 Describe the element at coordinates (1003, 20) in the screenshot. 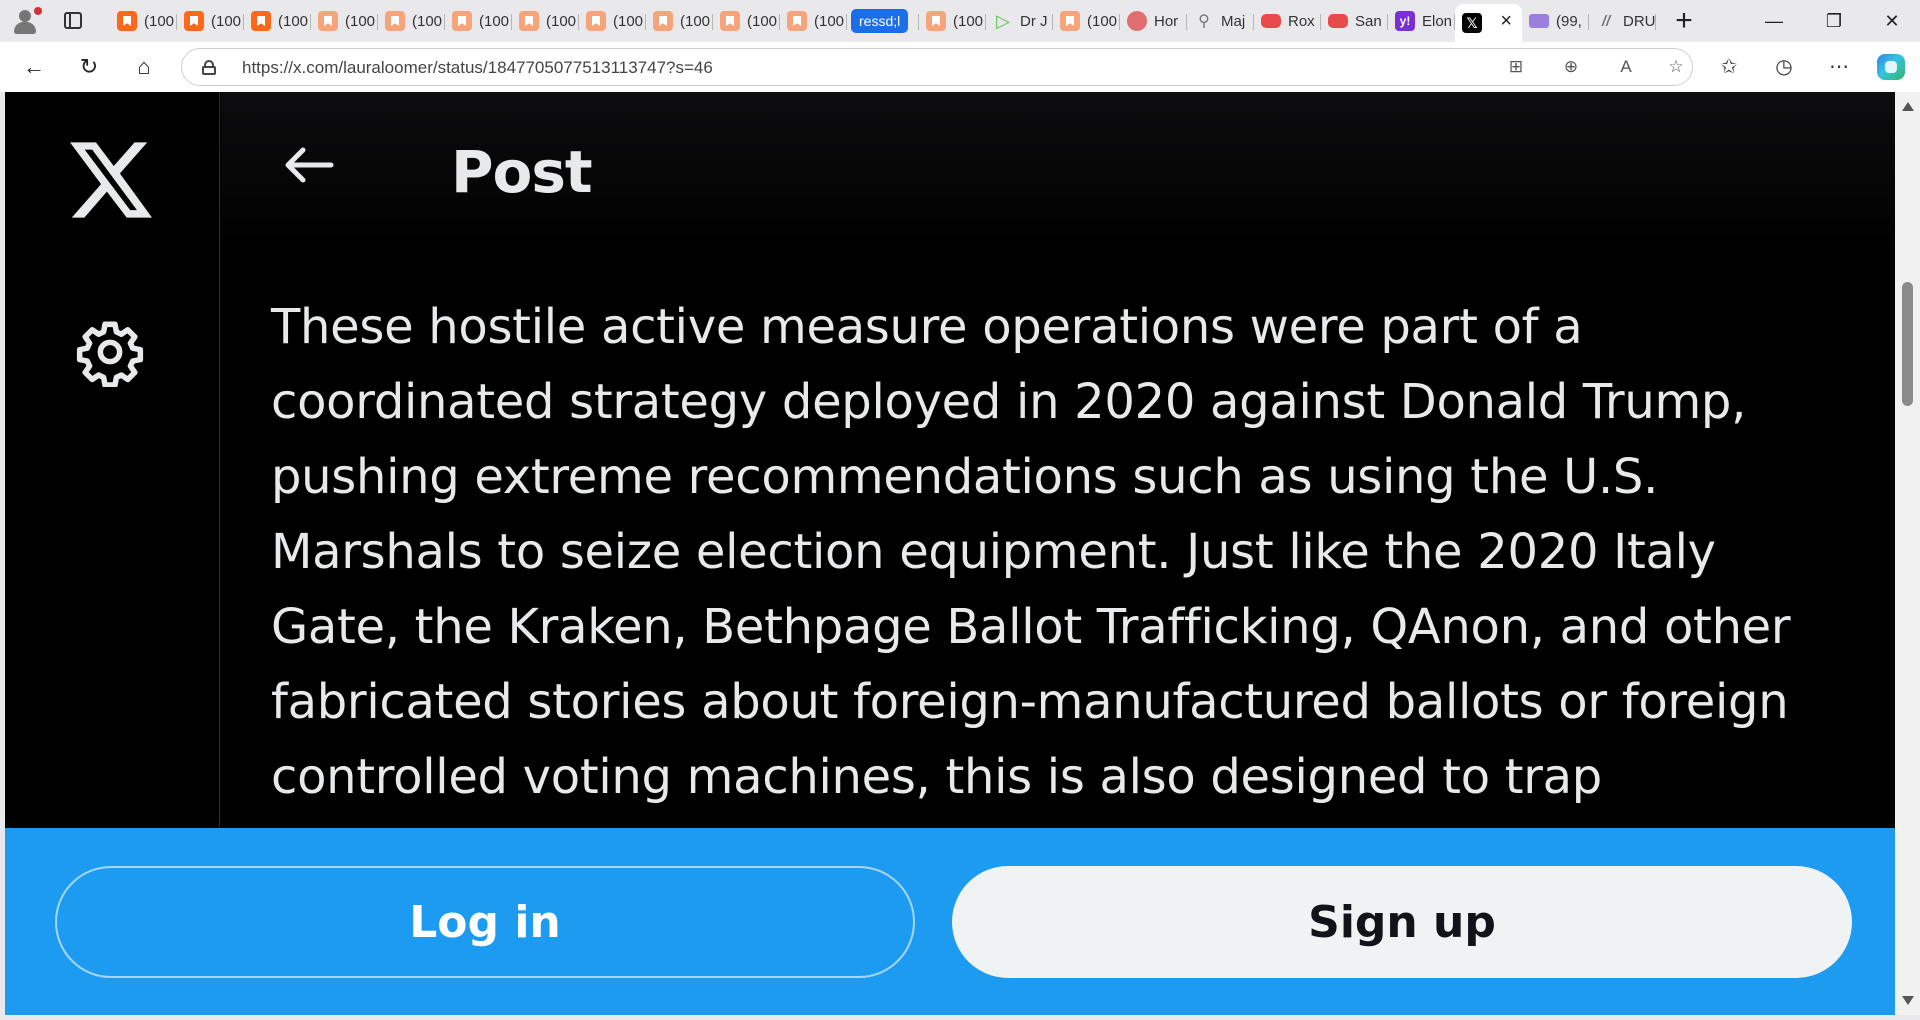

I see `play-icon: ▷` at that location.